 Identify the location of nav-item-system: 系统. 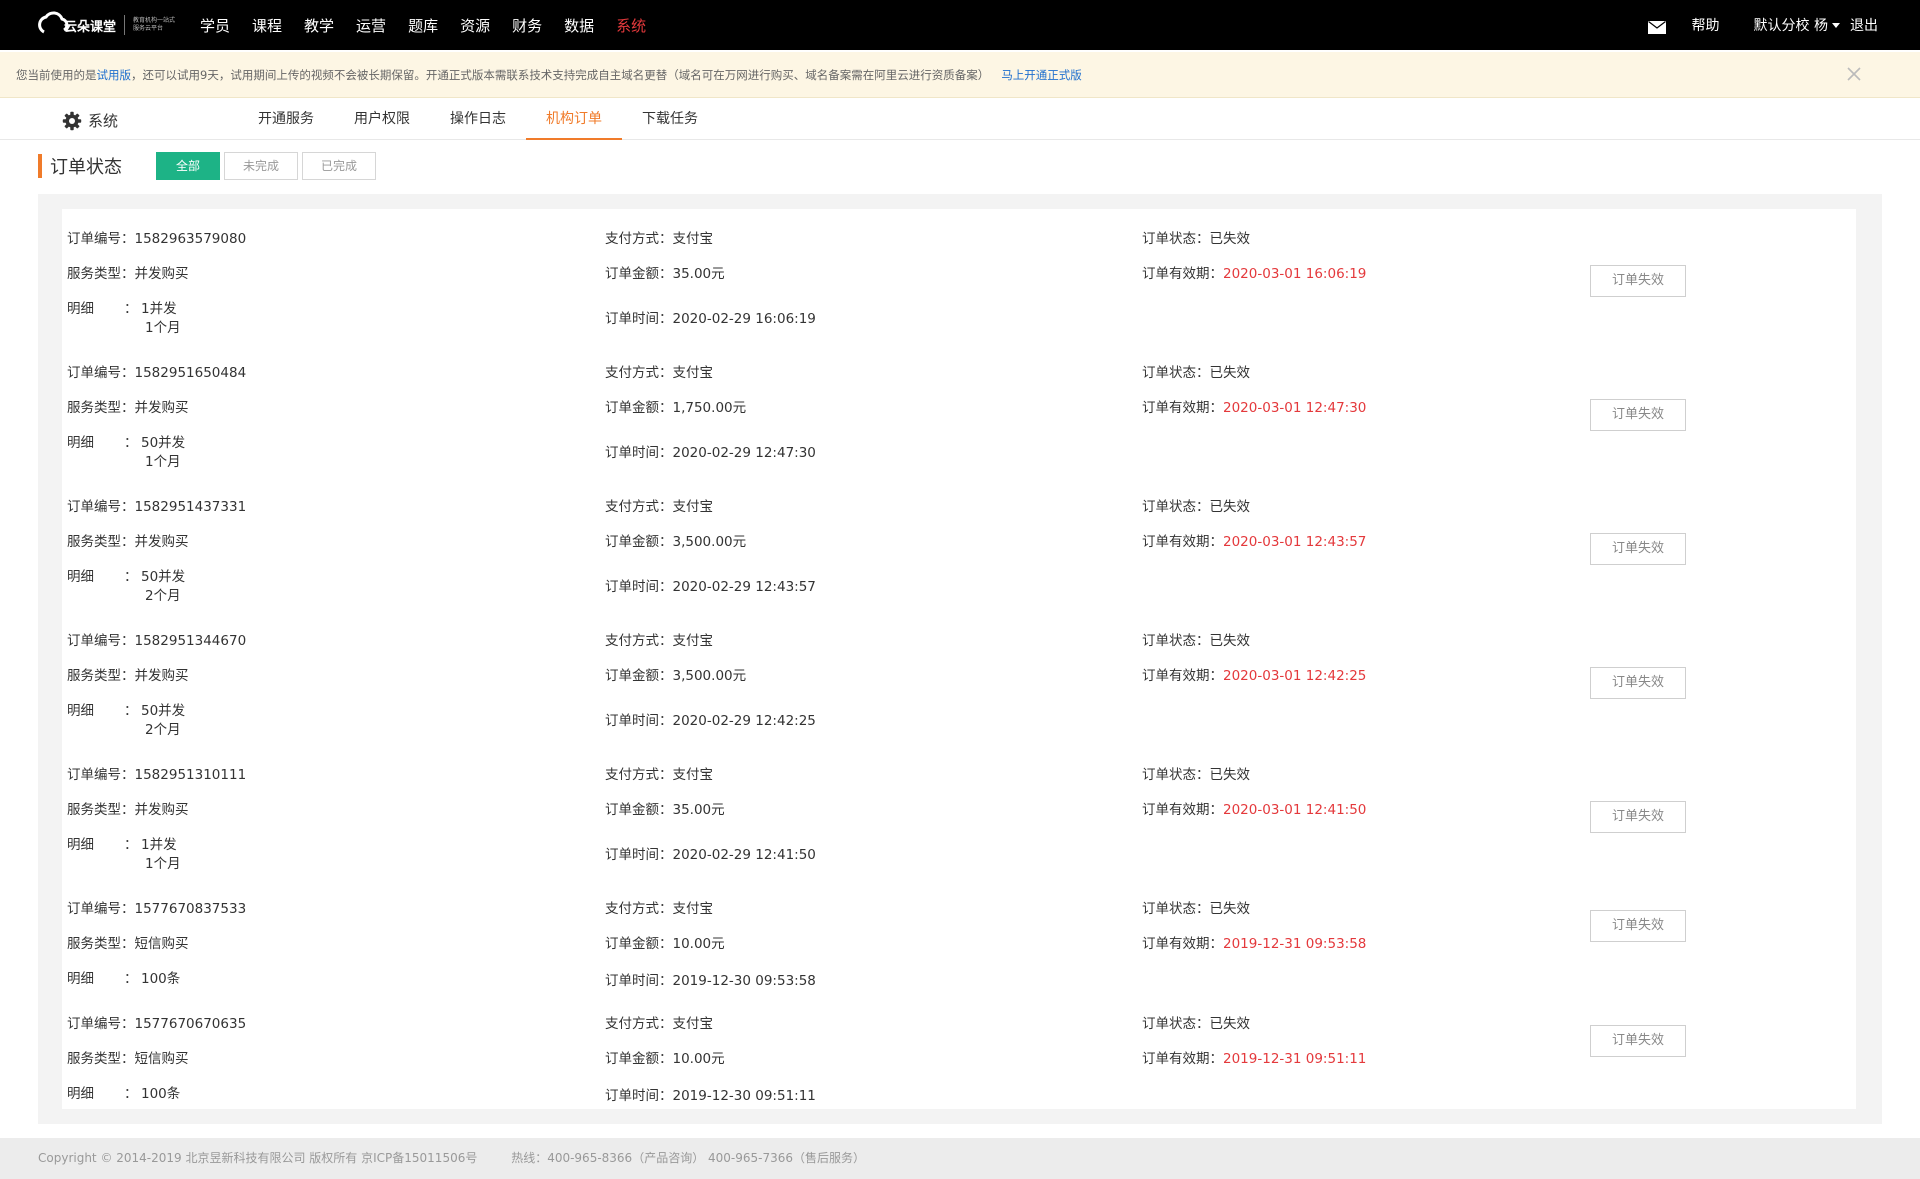
(631, 25).